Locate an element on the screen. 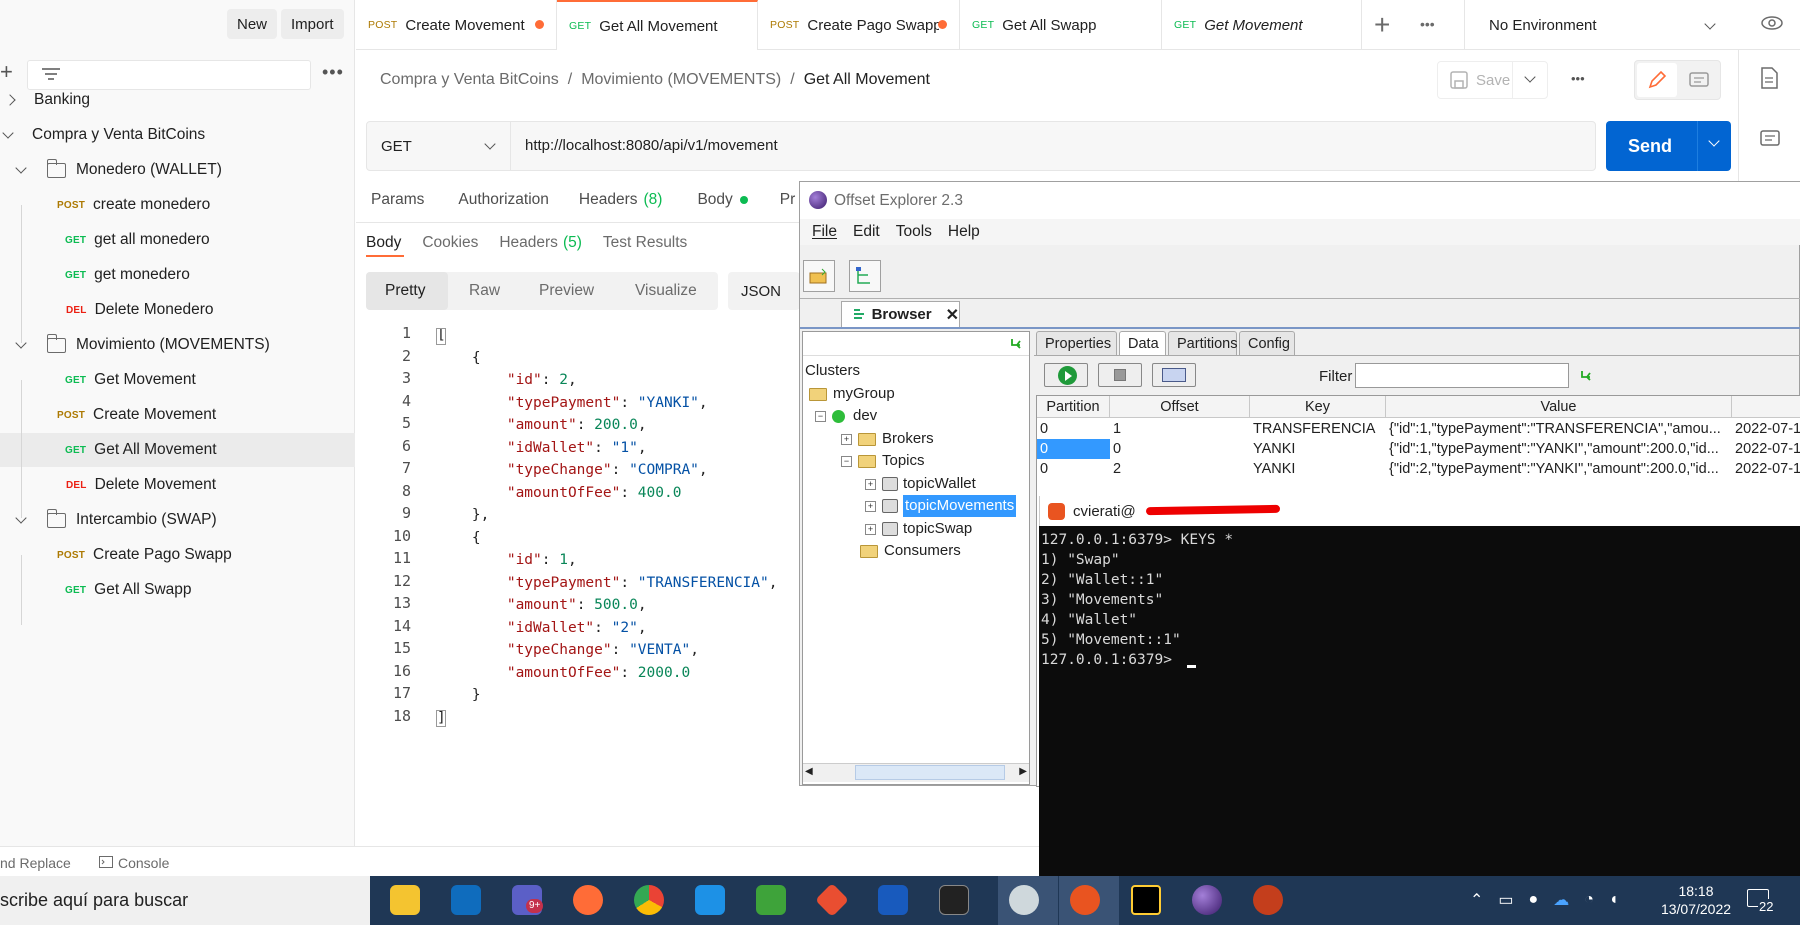  ubuntu-taskbar-icon is located at coordinates (1085, 900).